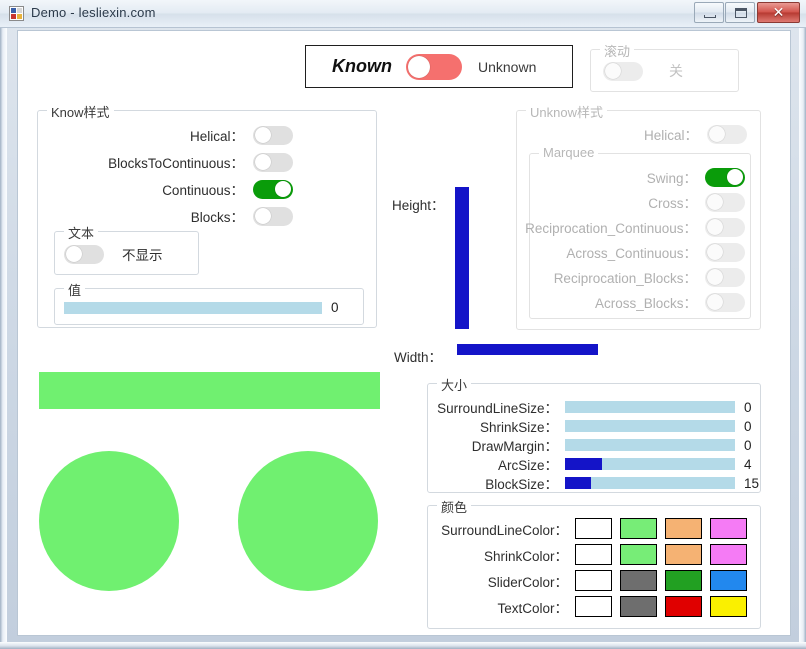 This screenshot has width=806, height=649. Describe the element at coordinates (670, 135) in the screenshot. I see `unknow-row-label: Helical：` at that location.